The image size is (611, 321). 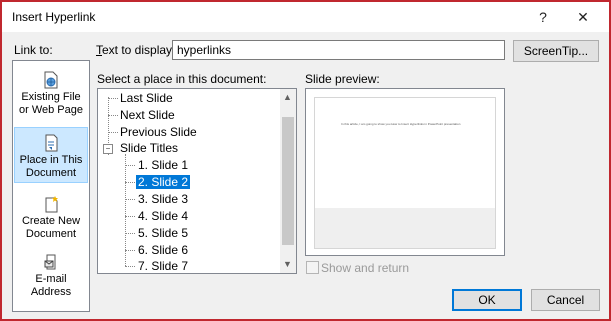 I want to click on tree-item-label: 1. Slide 1, so click(x=163, y=165).